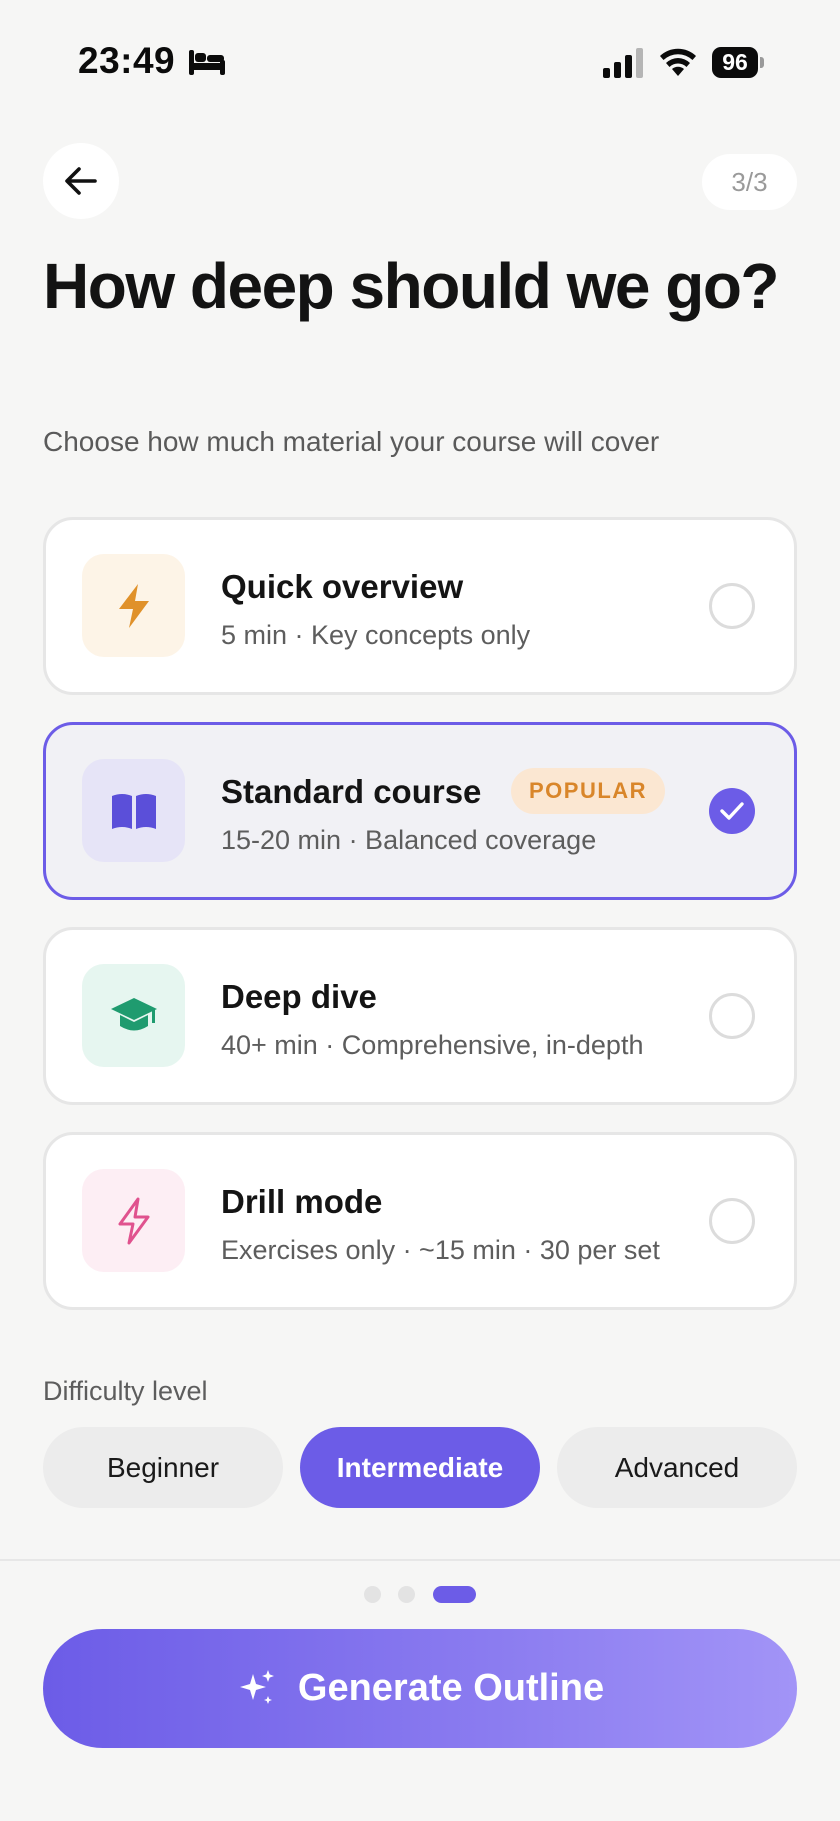 Image resolution: width=840 pixels, height=1821 pixels. I want to click on difficulty-beginner-button: Beginner, so click(163, 1467).